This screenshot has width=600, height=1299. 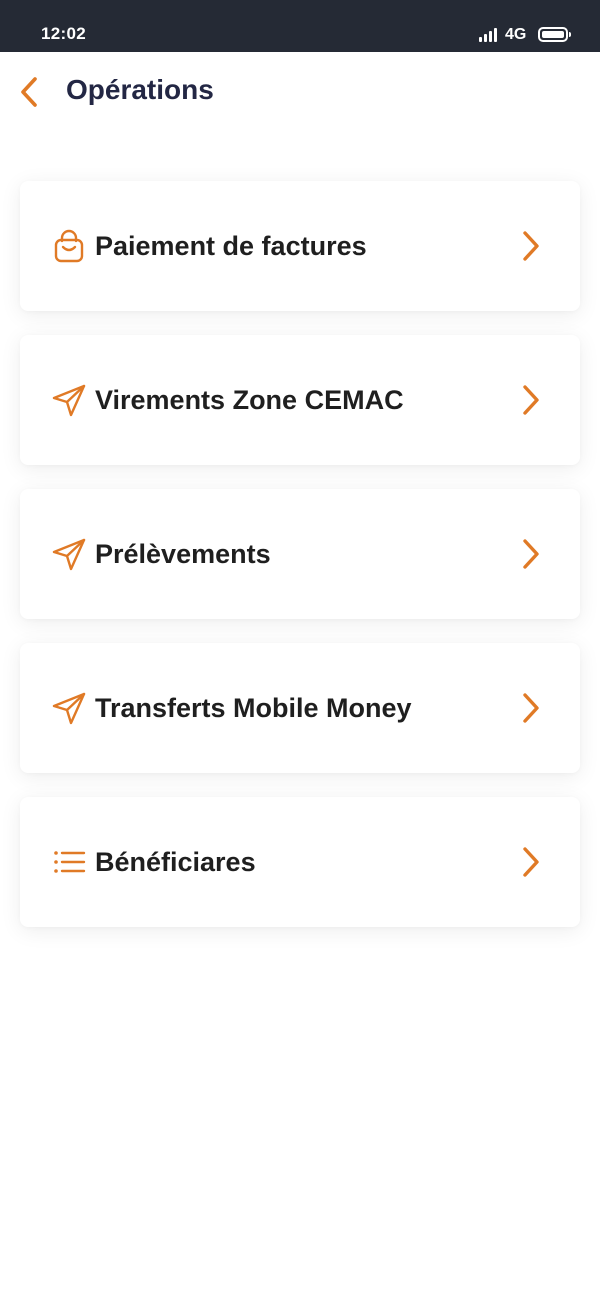 I want to click on menu-item-paiement-de-factures: Paiement de factures, so click(x=300, y=246).